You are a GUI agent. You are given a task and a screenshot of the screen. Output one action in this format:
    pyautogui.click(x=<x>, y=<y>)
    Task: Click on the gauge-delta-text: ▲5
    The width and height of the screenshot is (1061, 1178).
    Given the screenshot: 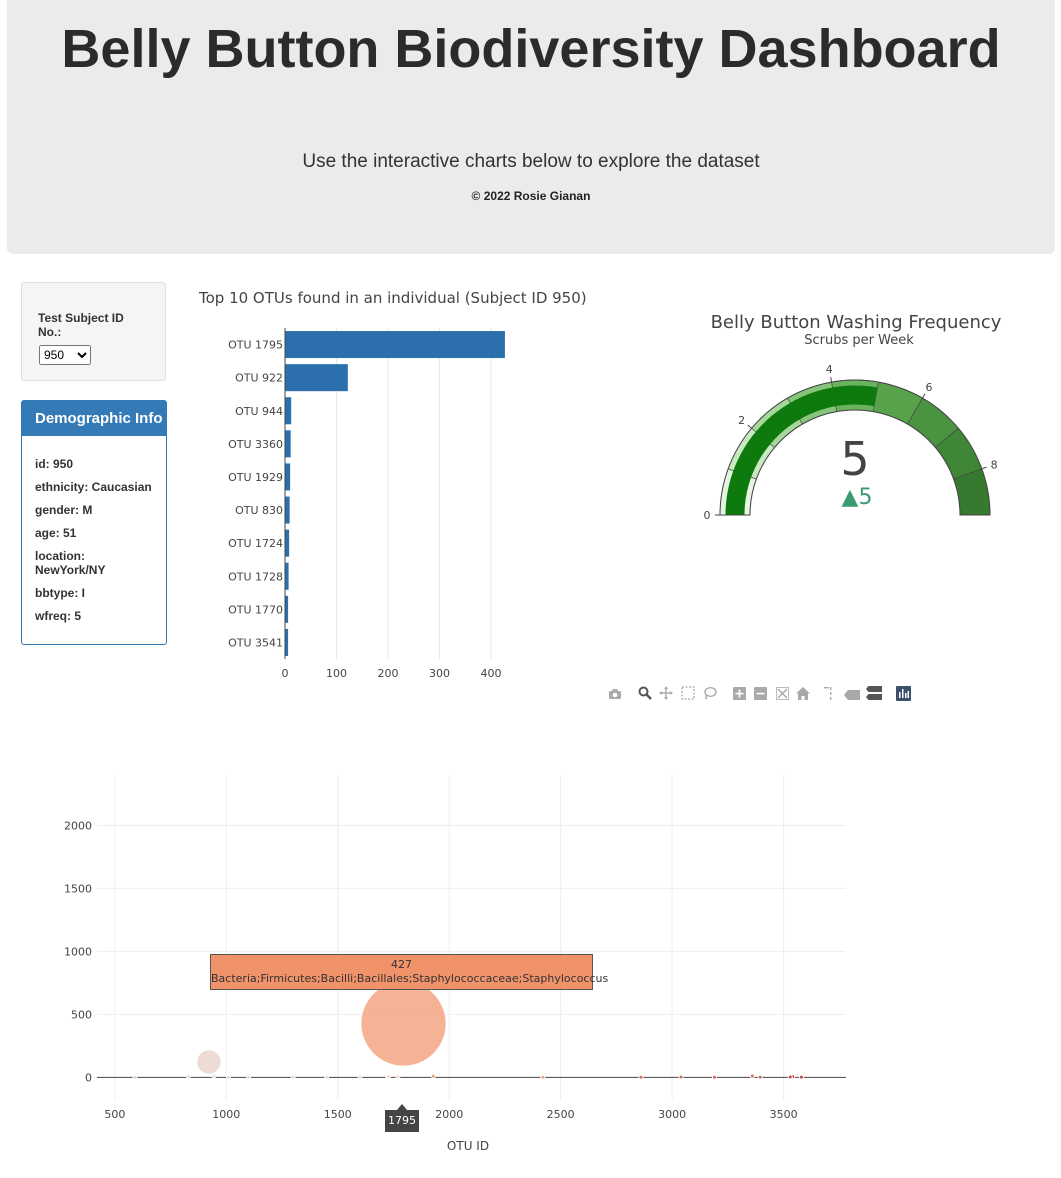 What is the action you would take?
    pyautogui.click(x=857, y=497)
    